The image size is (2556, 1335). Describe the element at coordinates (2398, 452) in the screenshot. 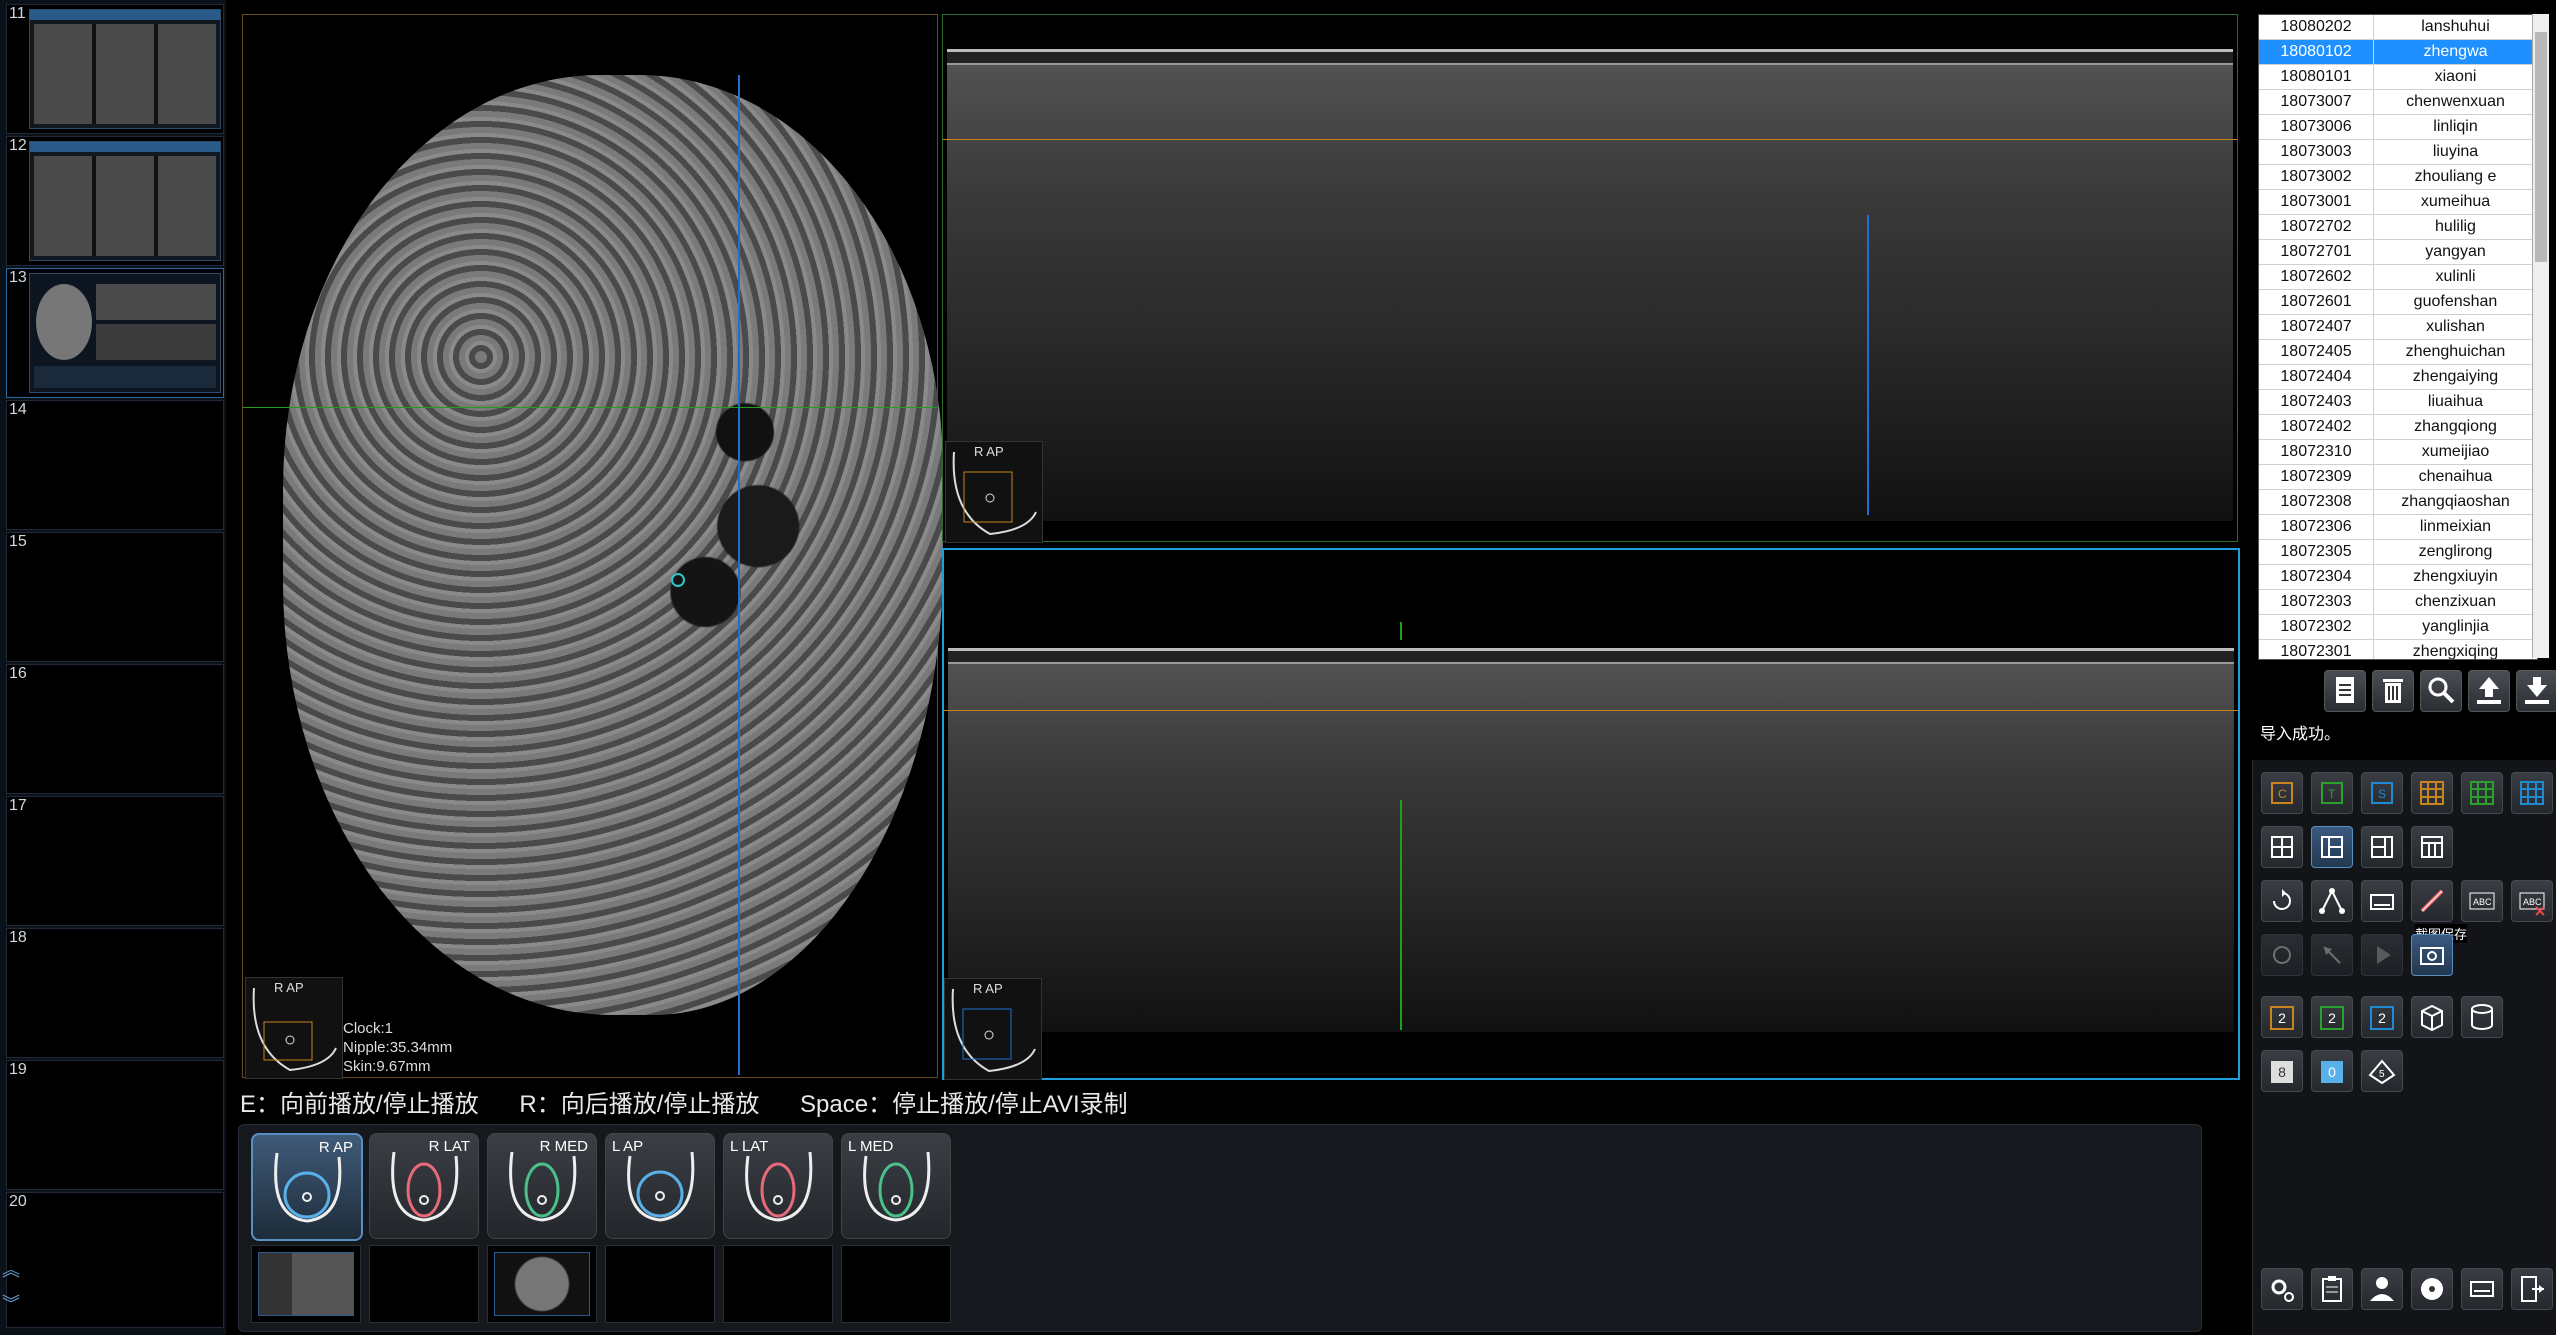

I see `patient-row: 18072310 xumeijiao` at that location.